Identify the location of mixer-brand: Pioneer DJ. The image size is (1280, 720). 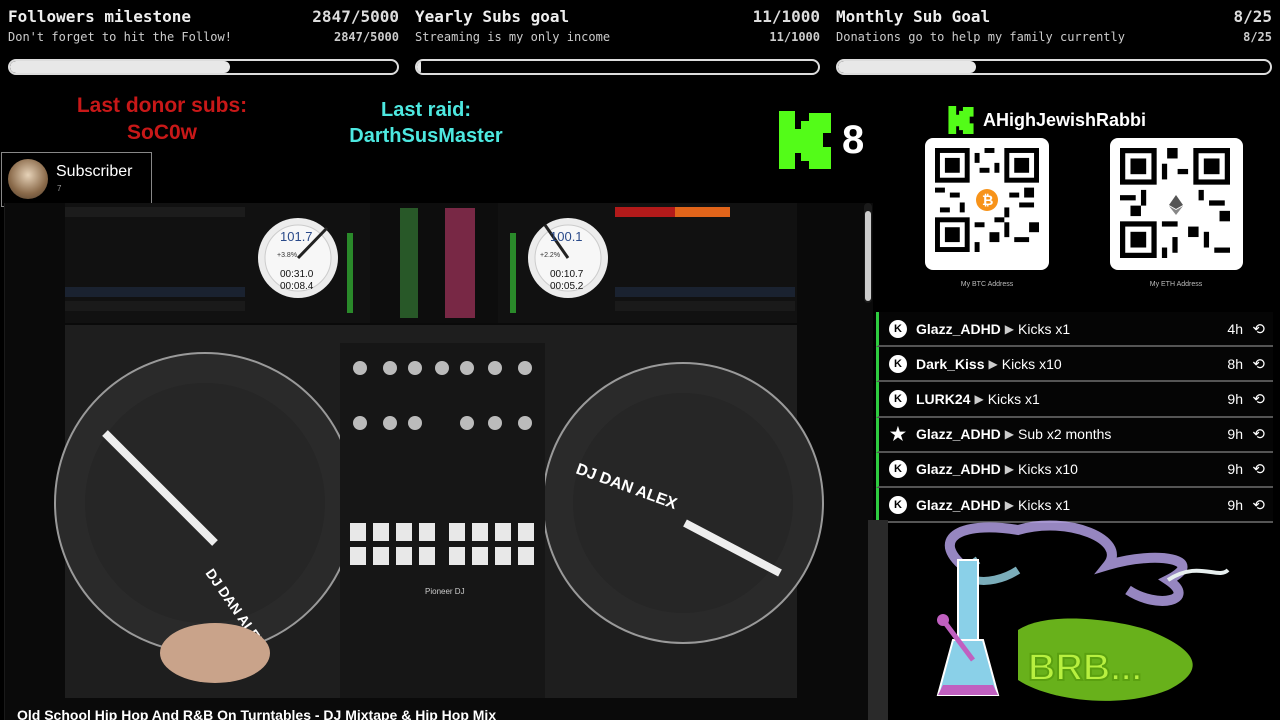
(445, 591).